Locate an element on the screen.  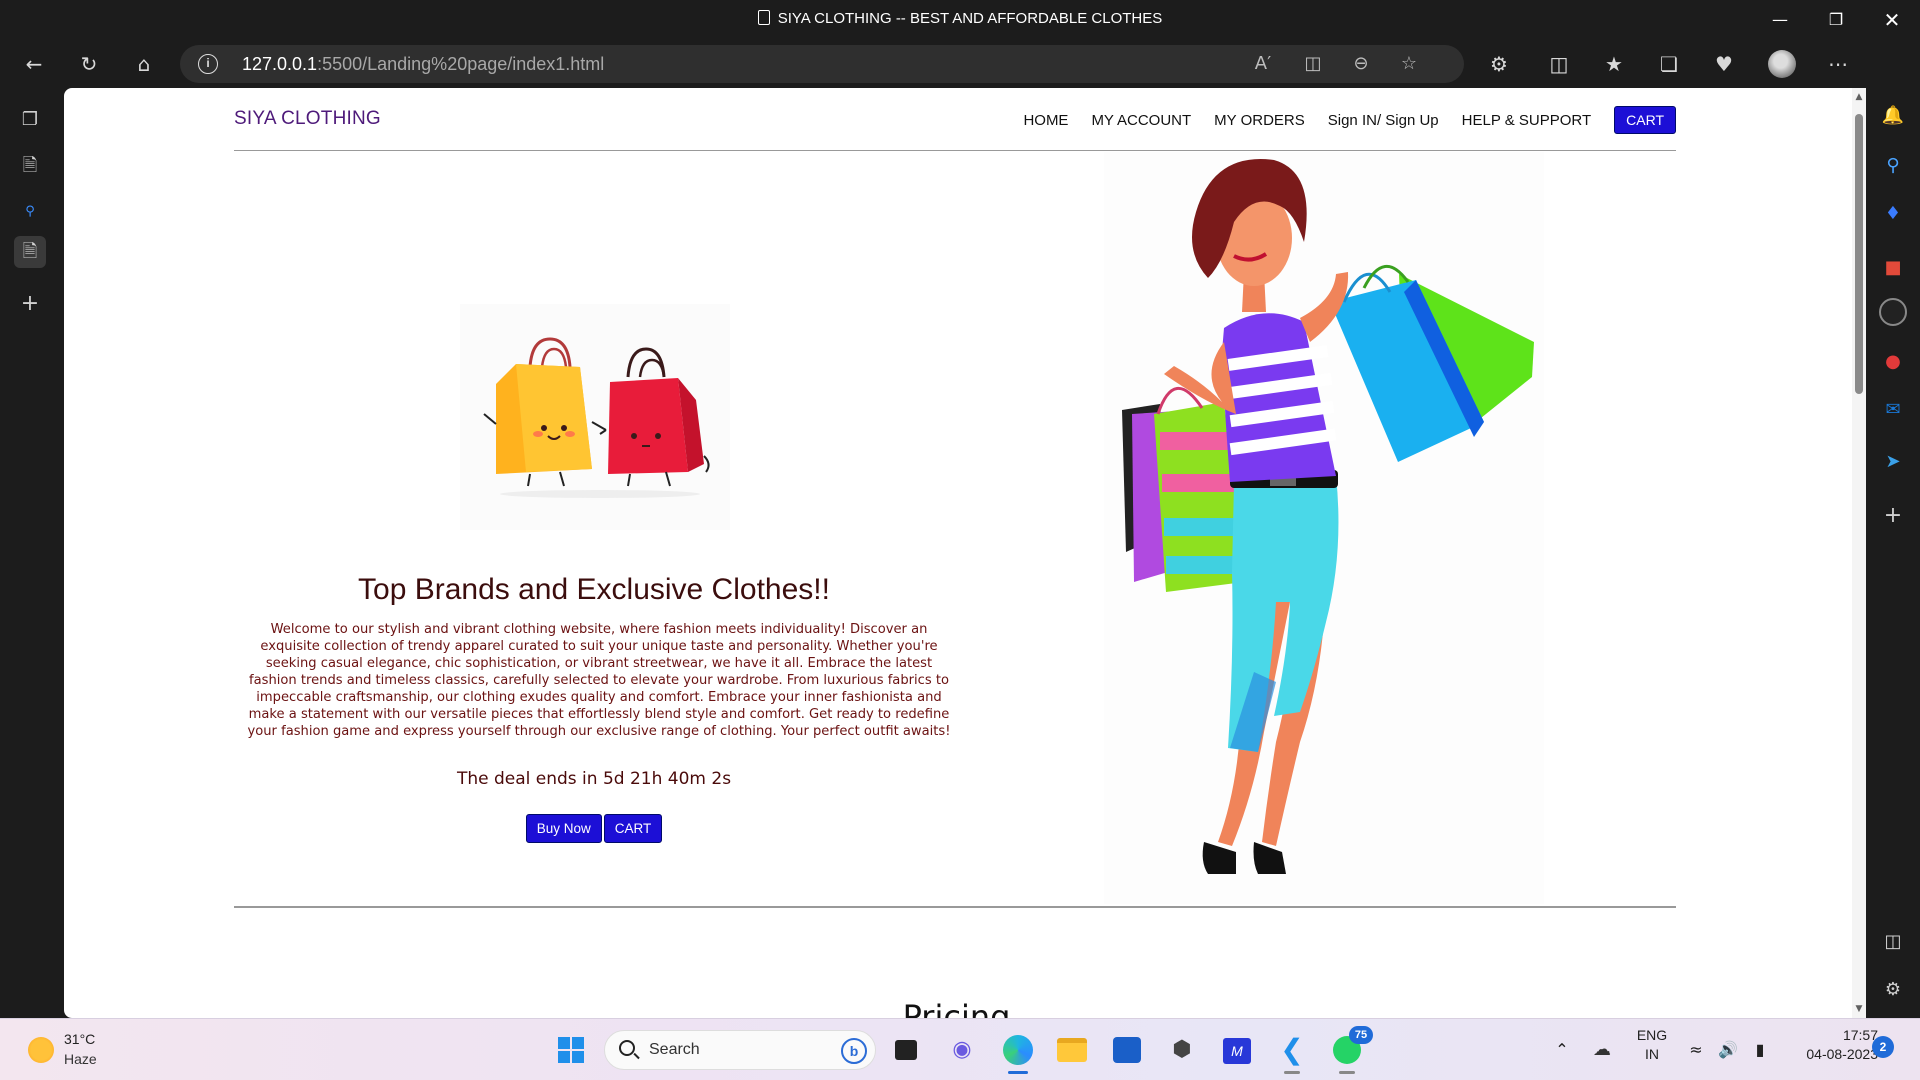
games-character-icon: ● is located at coordinates (1893, 362).